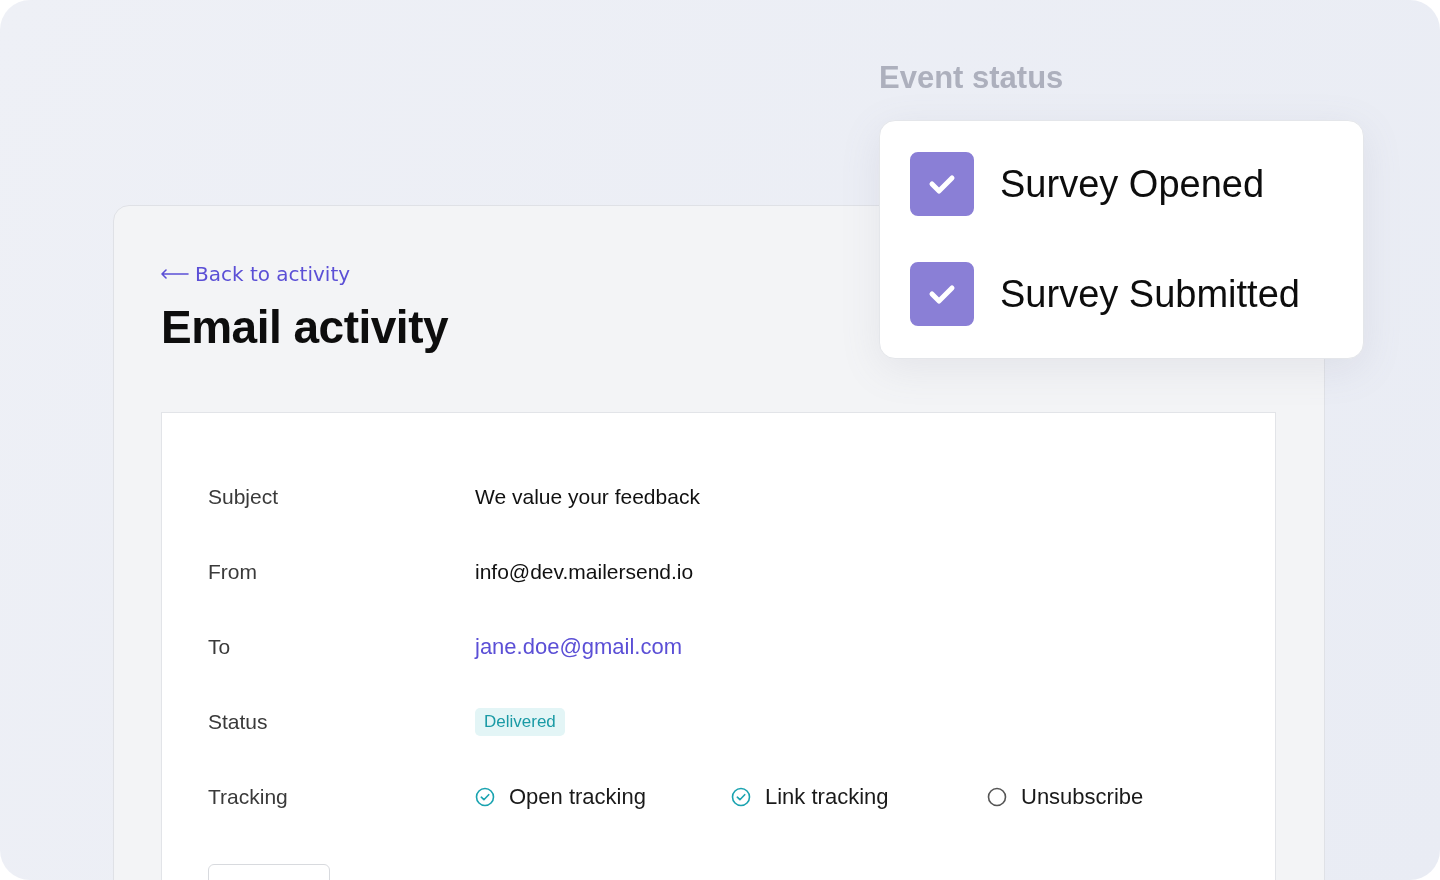 The height and width of the screenshot is (880, 1440). What do you see at coordinates (584, 571) in the screenshot?
I see `field-value: info@dev.mailersend.io` at bounding box center [584, 571].